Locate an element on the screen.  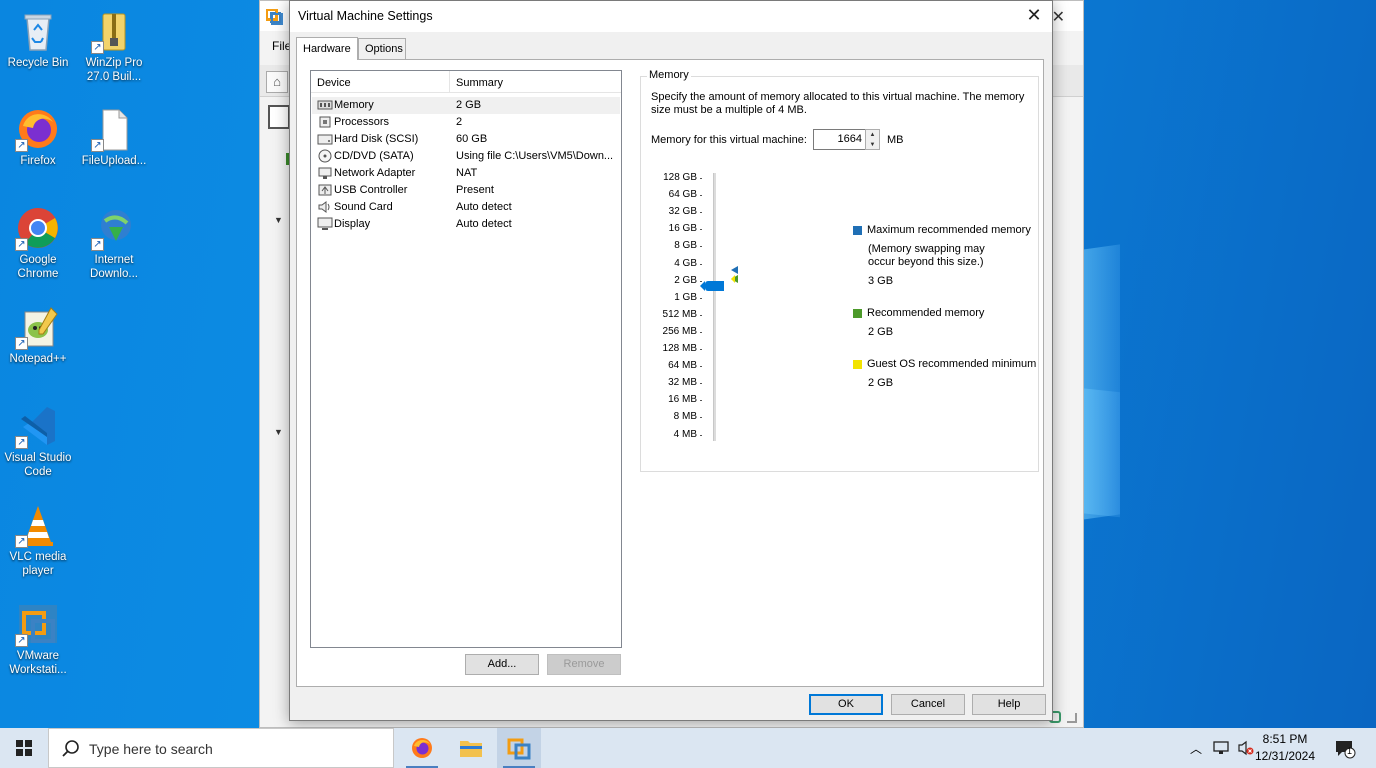
memory-slider-thumb is located at coordinates (712, 286).